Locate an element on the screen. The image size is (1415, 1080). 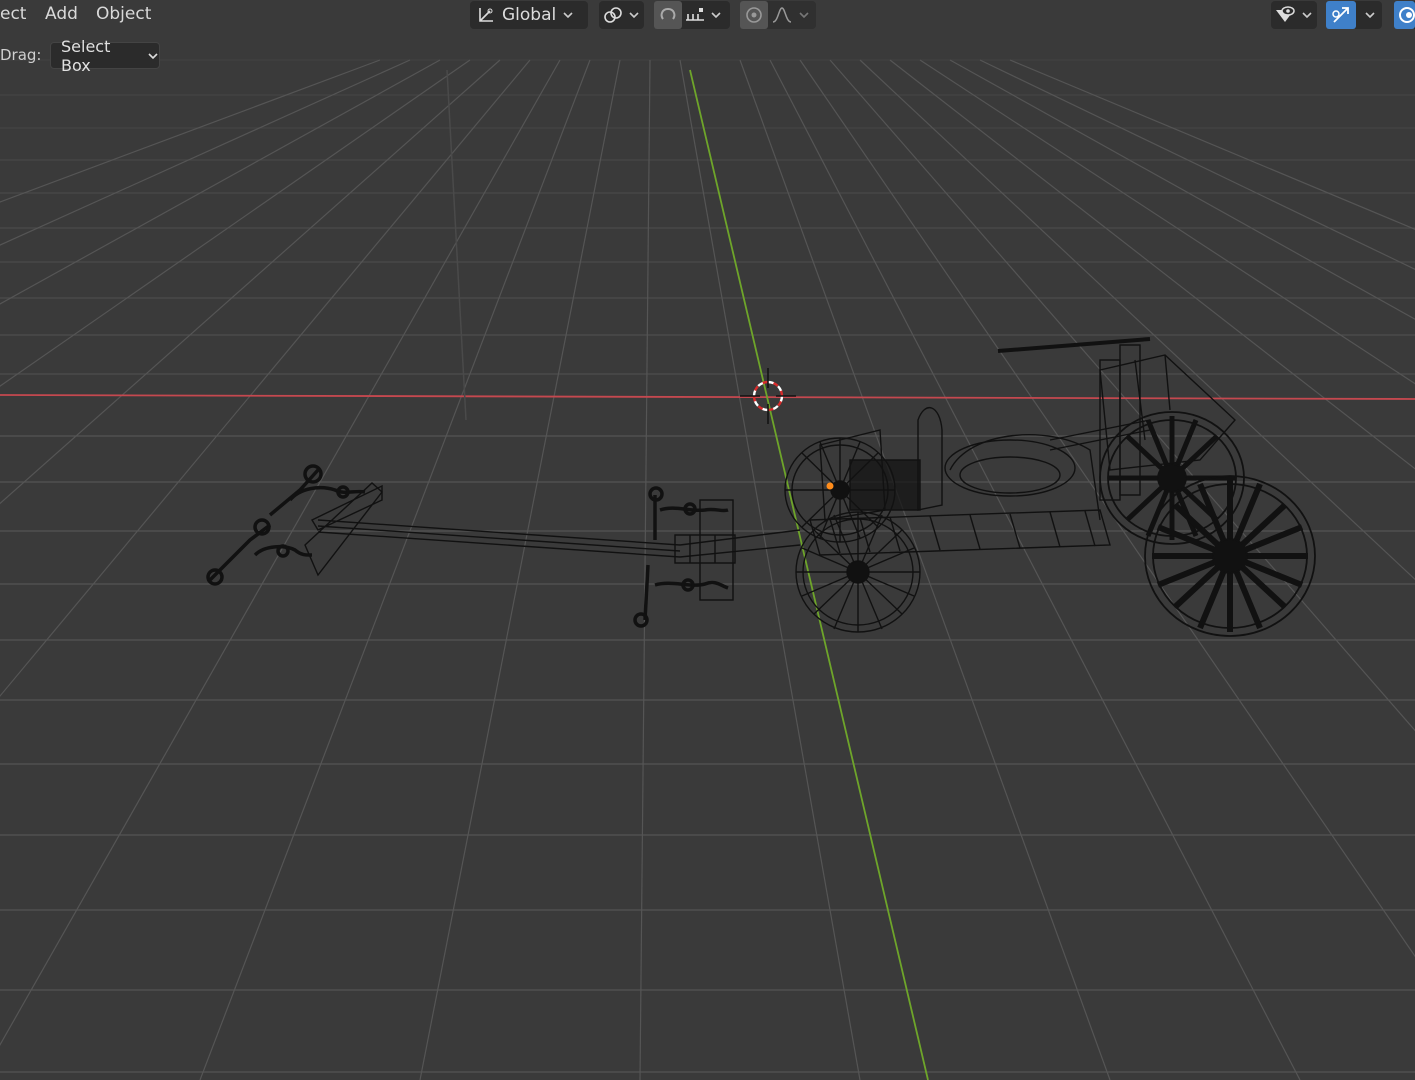
transform-orientation-dropdown: Global is located at coordinates (529, 15).